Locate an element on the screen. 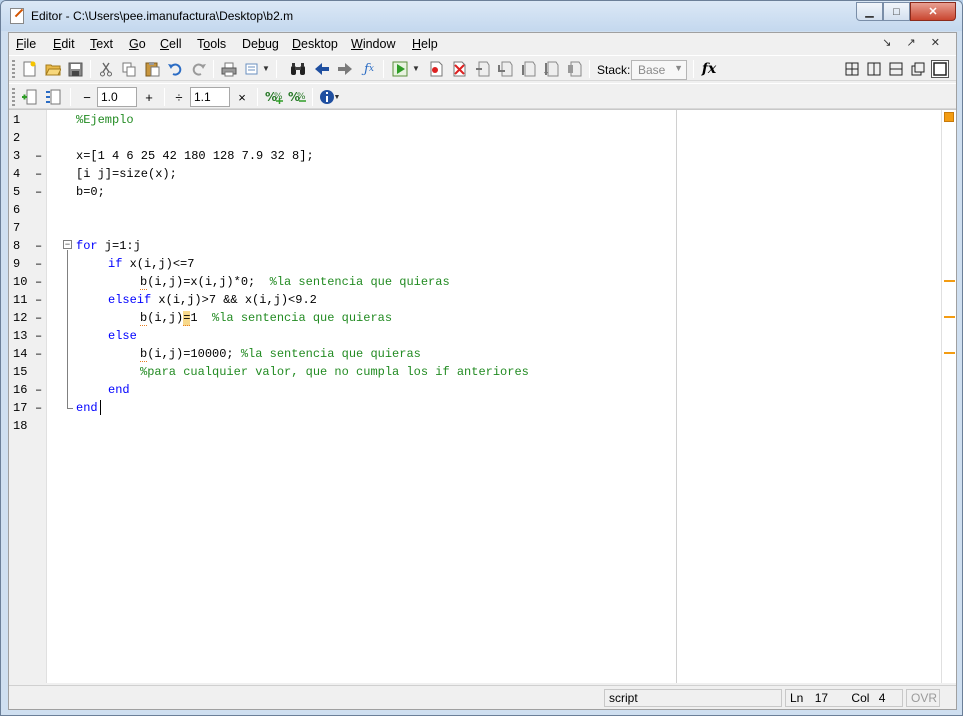  increment-button: + is located at coordinates (149, 97).